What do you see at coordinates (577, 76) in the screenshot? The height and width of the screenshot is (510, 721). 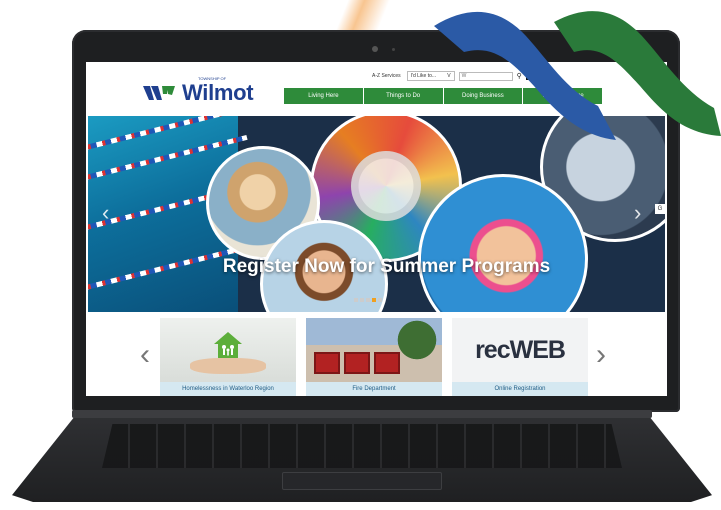 I see `brand-swoosh-graphic` at bounding box center [577, 76].